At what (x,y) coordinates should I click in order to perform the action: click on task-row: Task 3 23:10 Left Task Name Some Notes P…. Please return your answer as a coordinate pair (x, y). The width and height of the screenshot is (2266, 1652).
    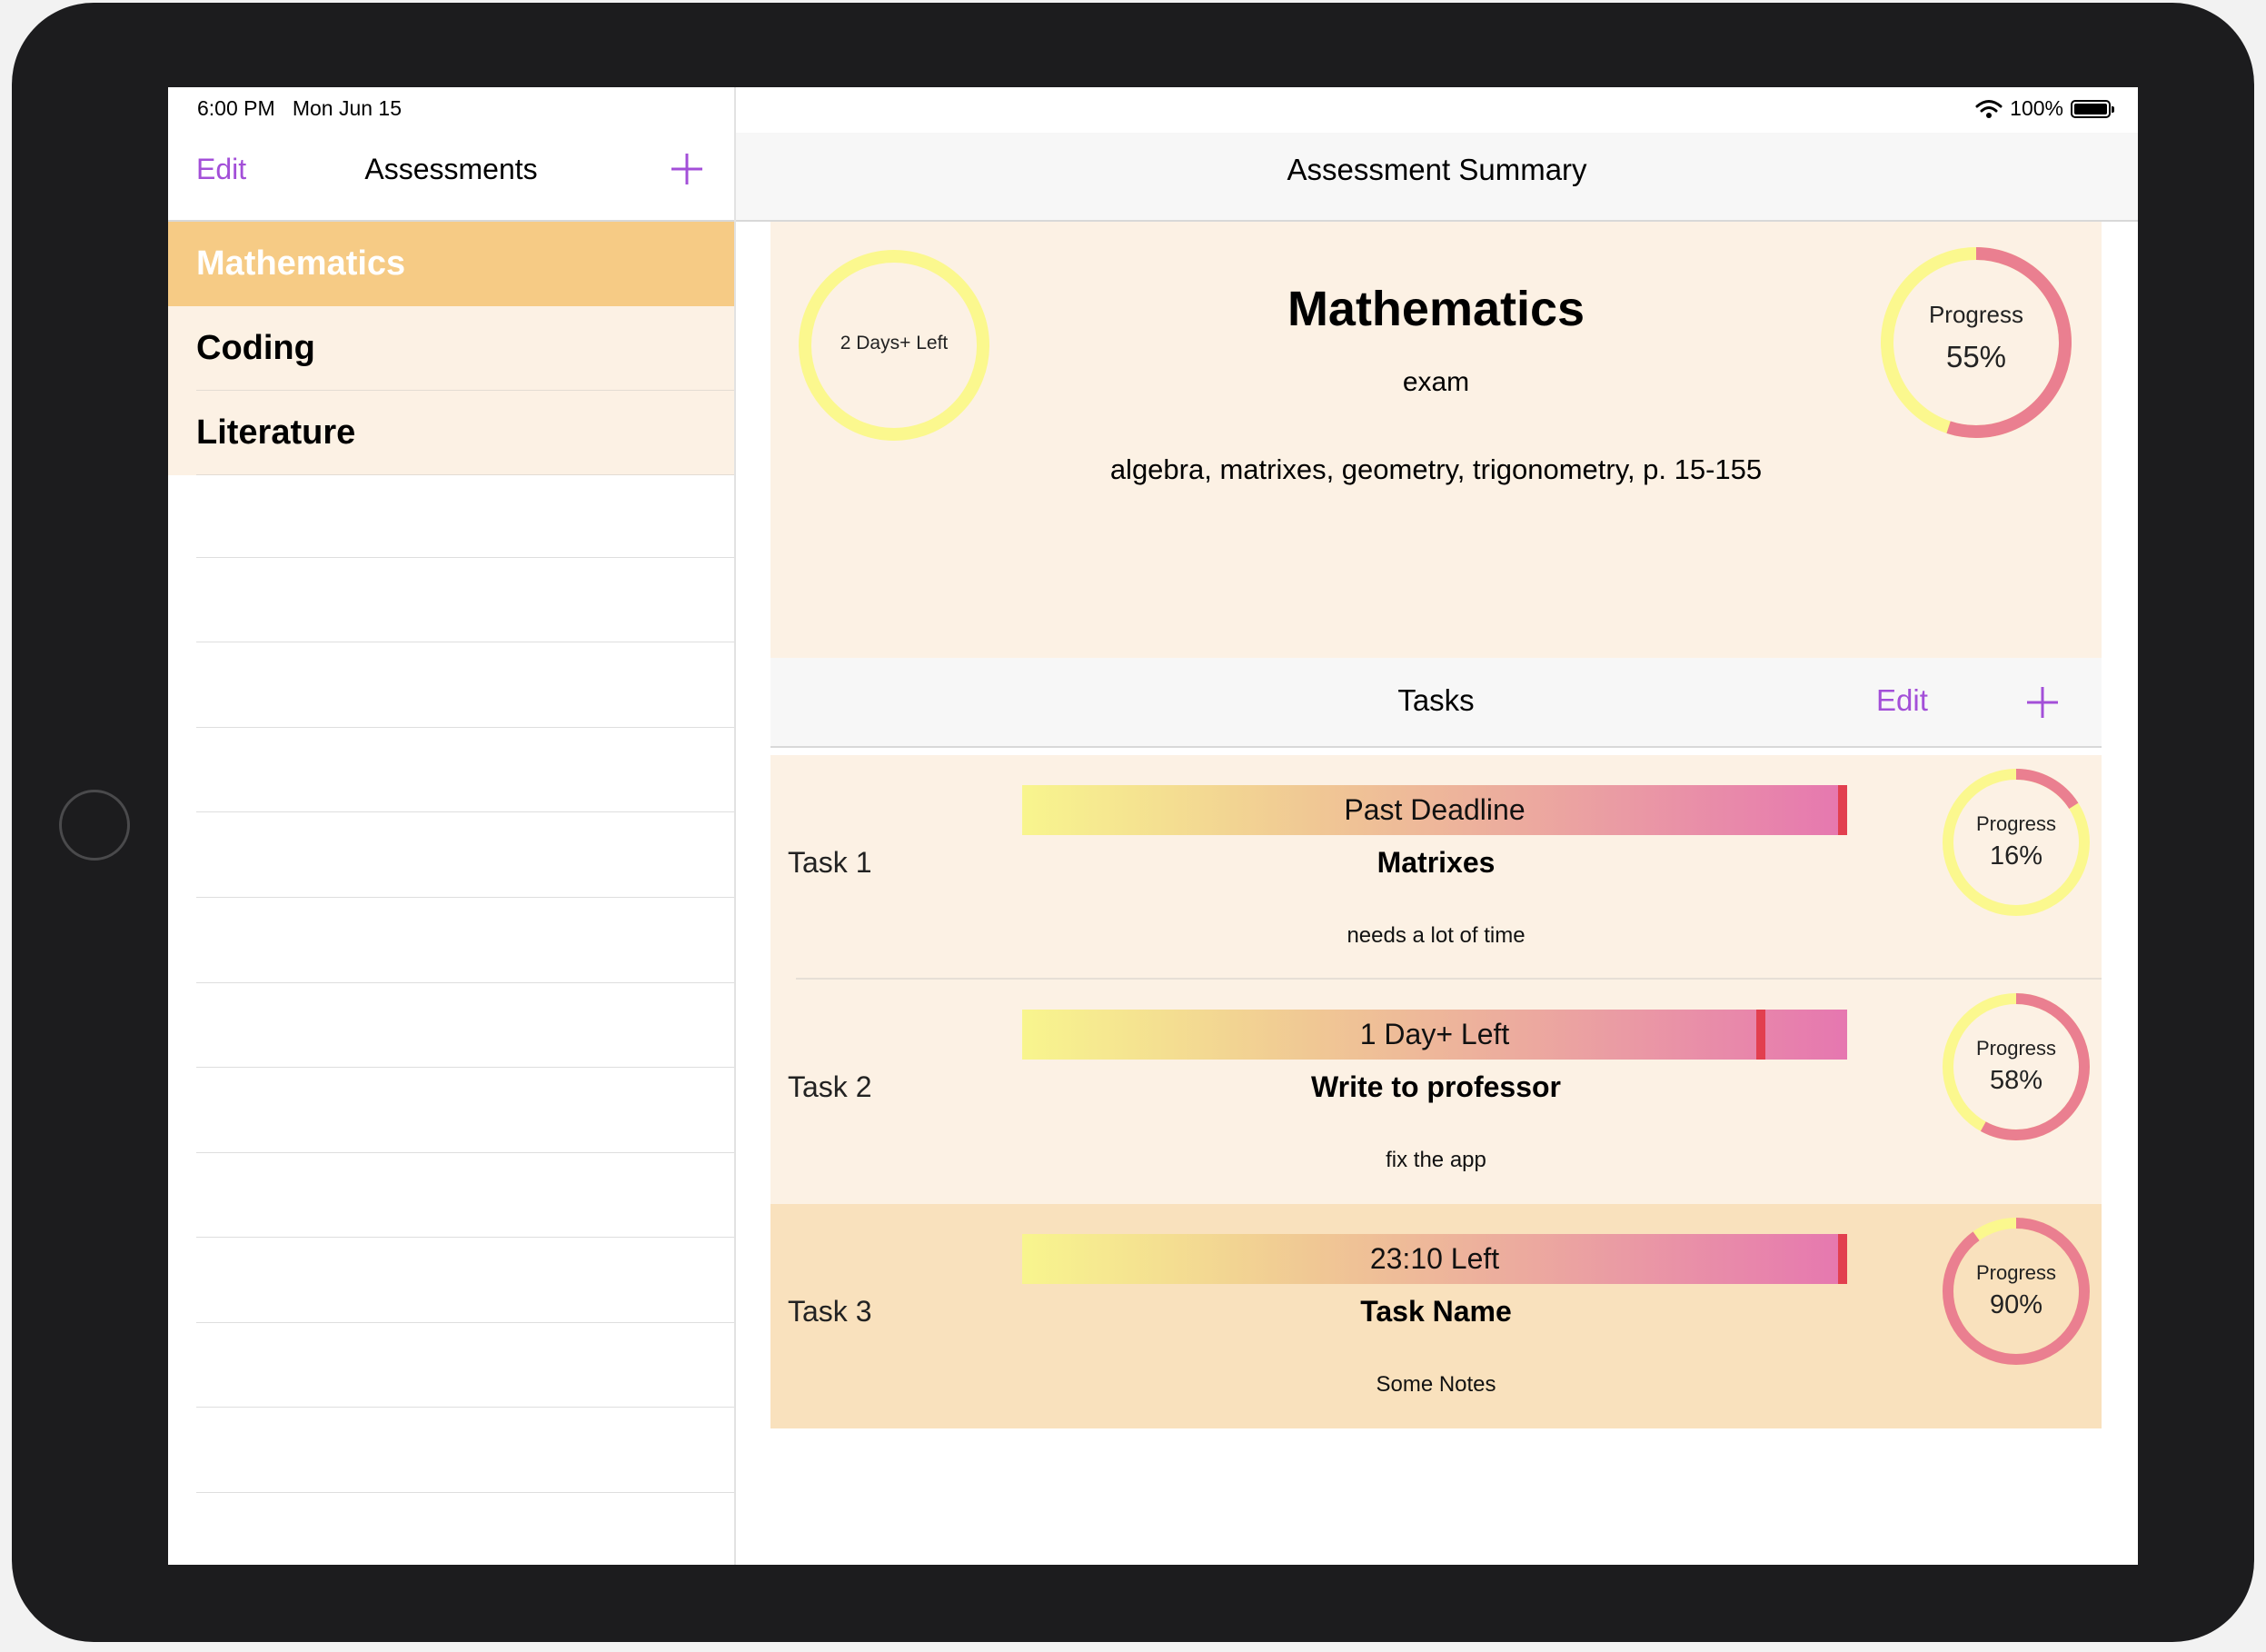
    Looking at the image, I should click on (1436, 1316).